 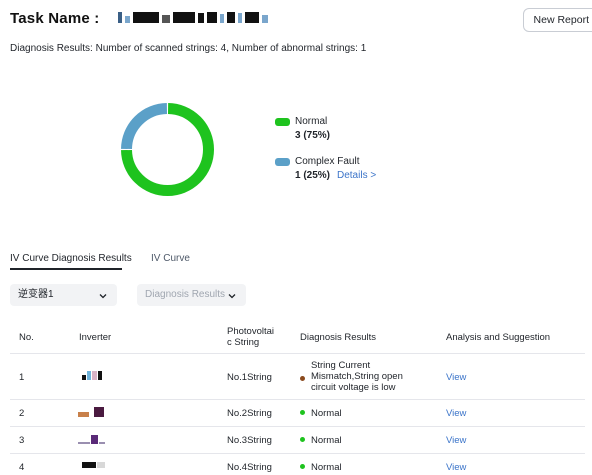 I want to click on task-name-redacted, so click(x=193, y=17).